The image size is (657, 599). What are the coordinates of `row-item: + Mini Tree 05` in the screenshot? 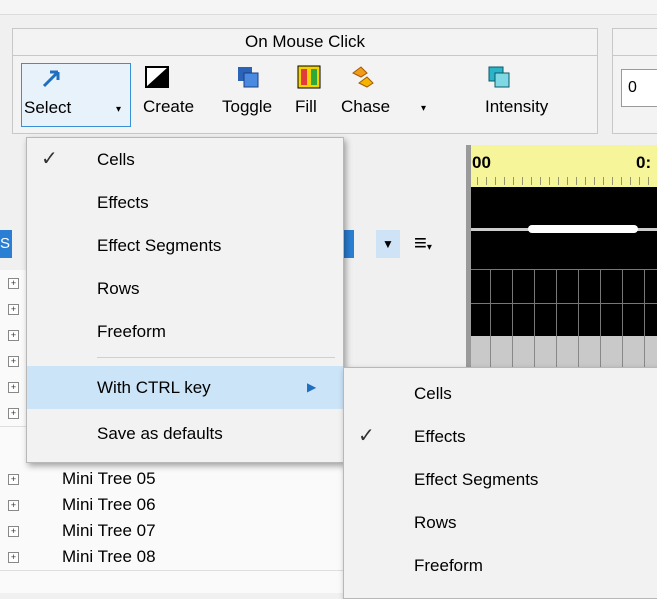 It's located at (172, 479).